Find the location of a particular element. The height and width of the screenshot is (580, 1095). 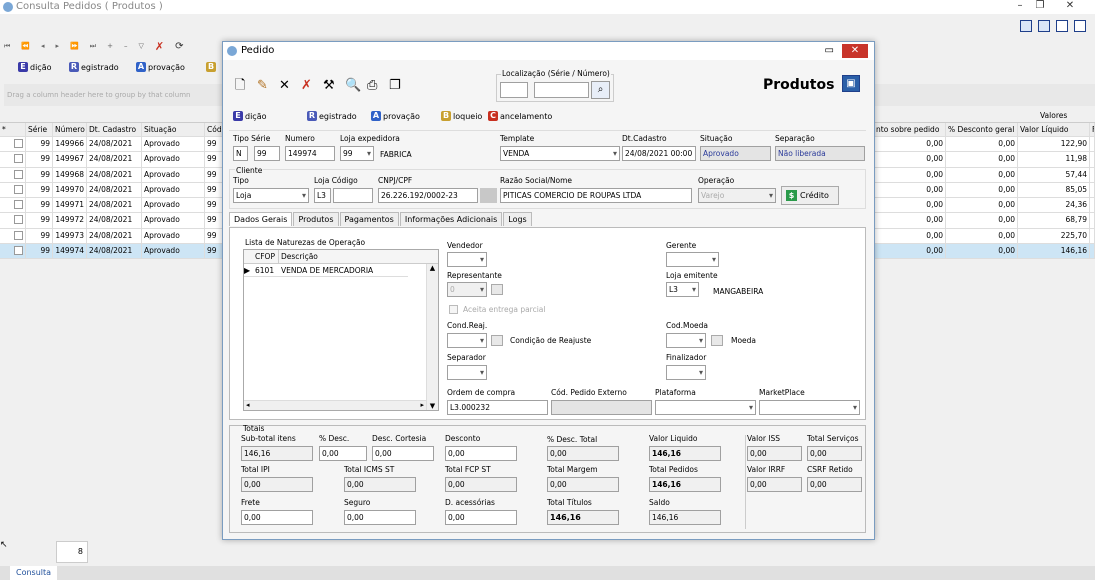

tab-consulta: Consulta is located at coordinates (34, 573).